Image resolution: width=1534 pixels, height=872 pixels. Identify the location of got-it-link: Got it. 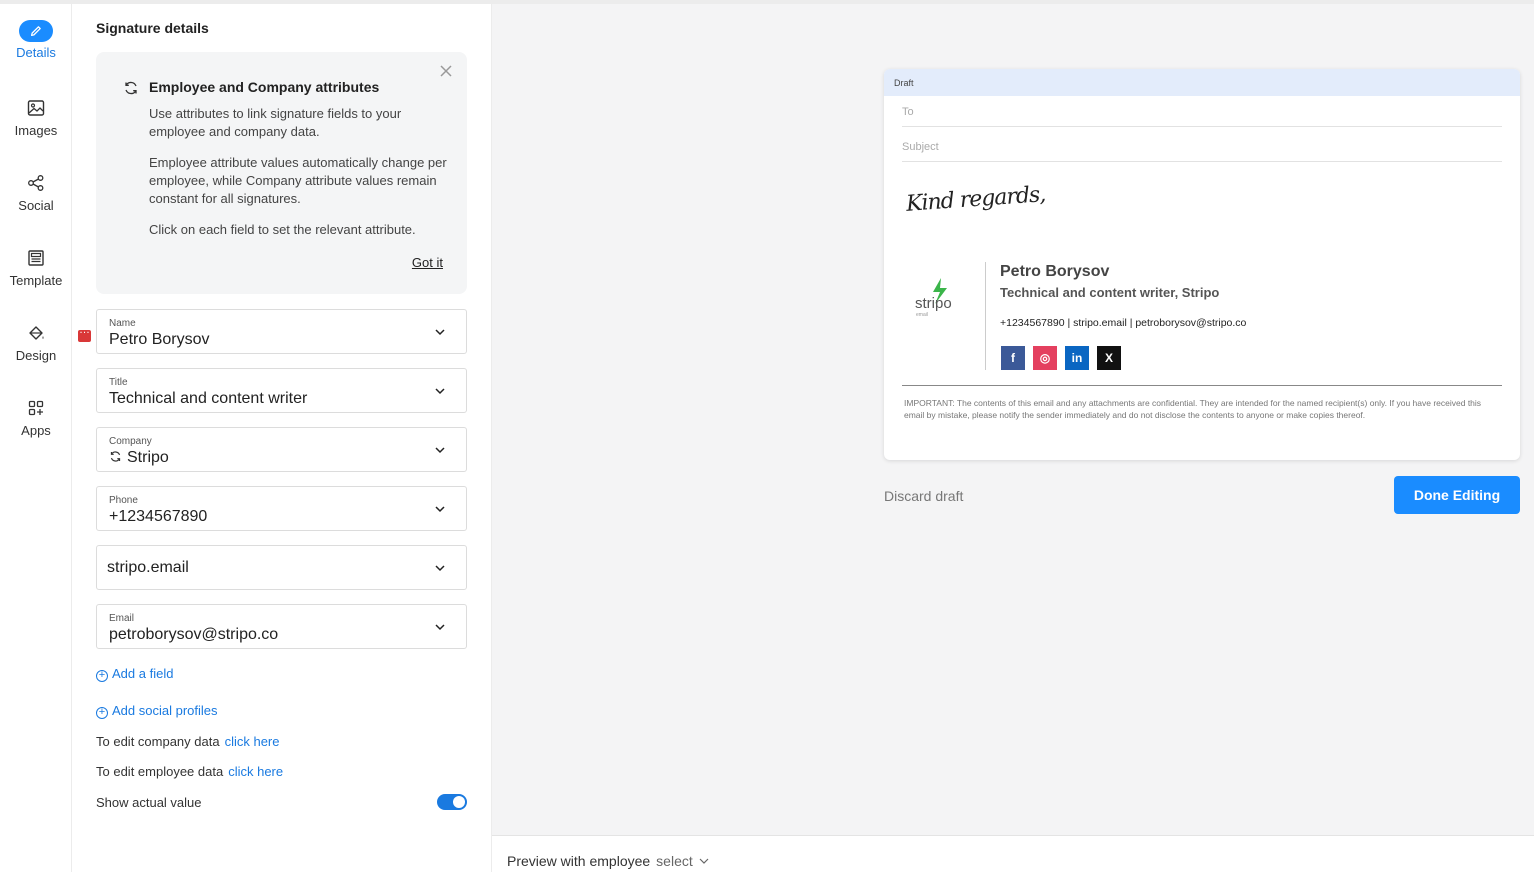
(427, 262).